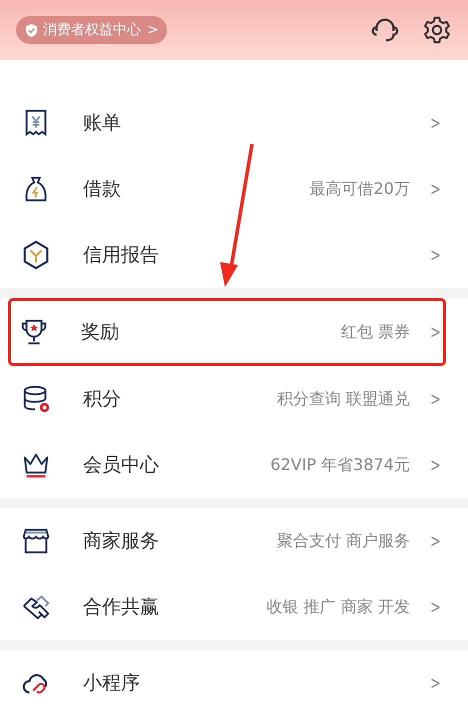 The height and width of the screenshot is (728, 468). Describe the element at coordinates (121, 541) in the screenshot. I see `item-title: 商家服务` at that location.